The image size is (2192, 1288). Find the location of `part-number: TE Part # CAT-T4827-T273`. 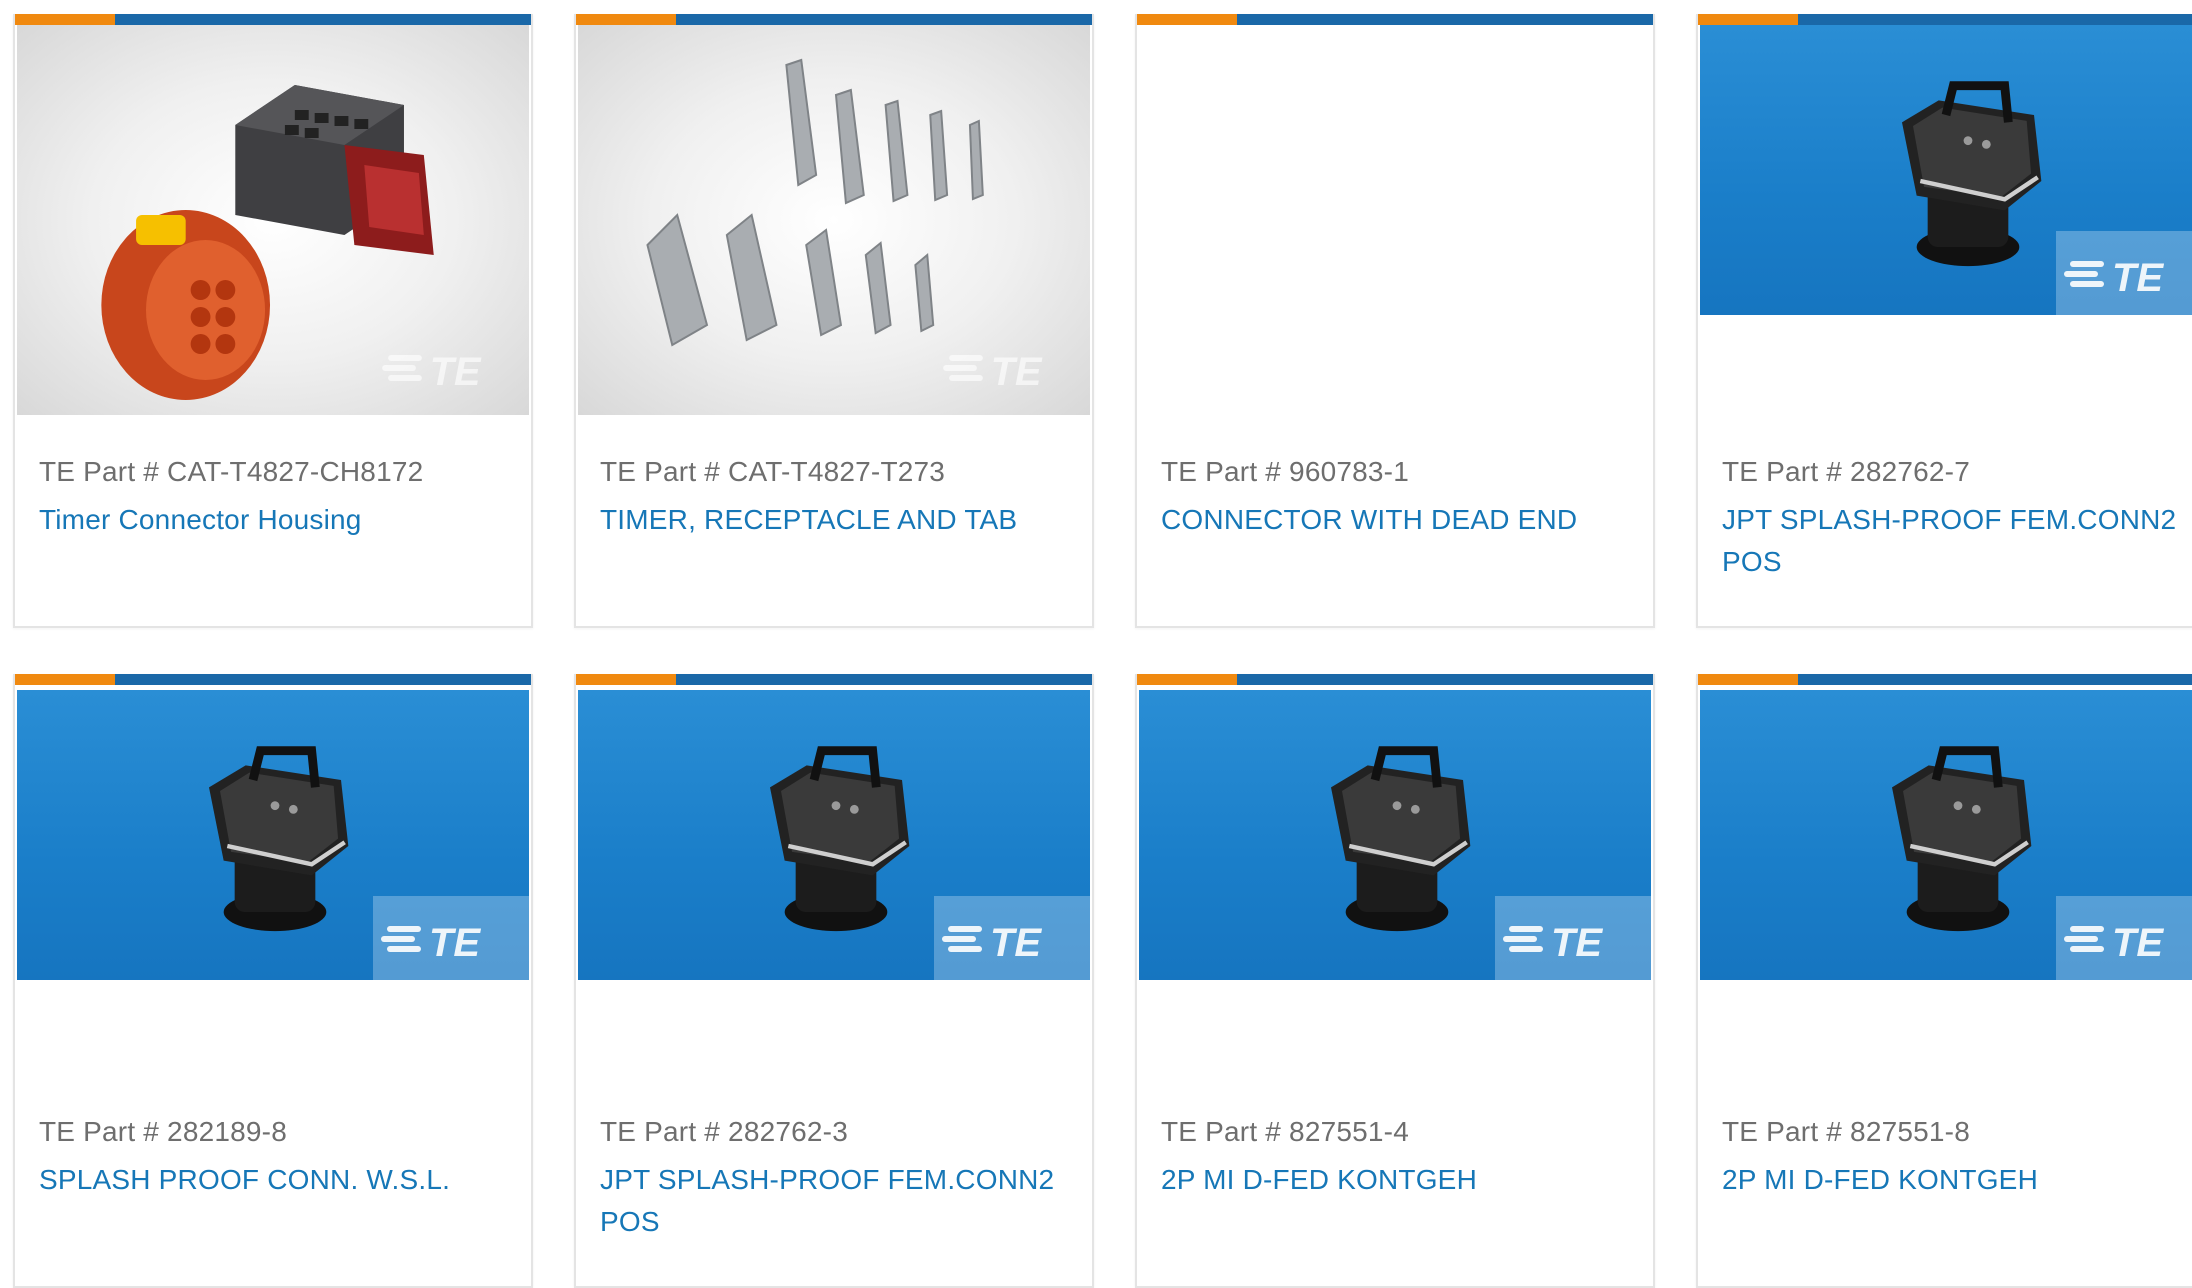

part-number: TE Part # CAT-T4827-T273 is located at coordinates (773, 471).